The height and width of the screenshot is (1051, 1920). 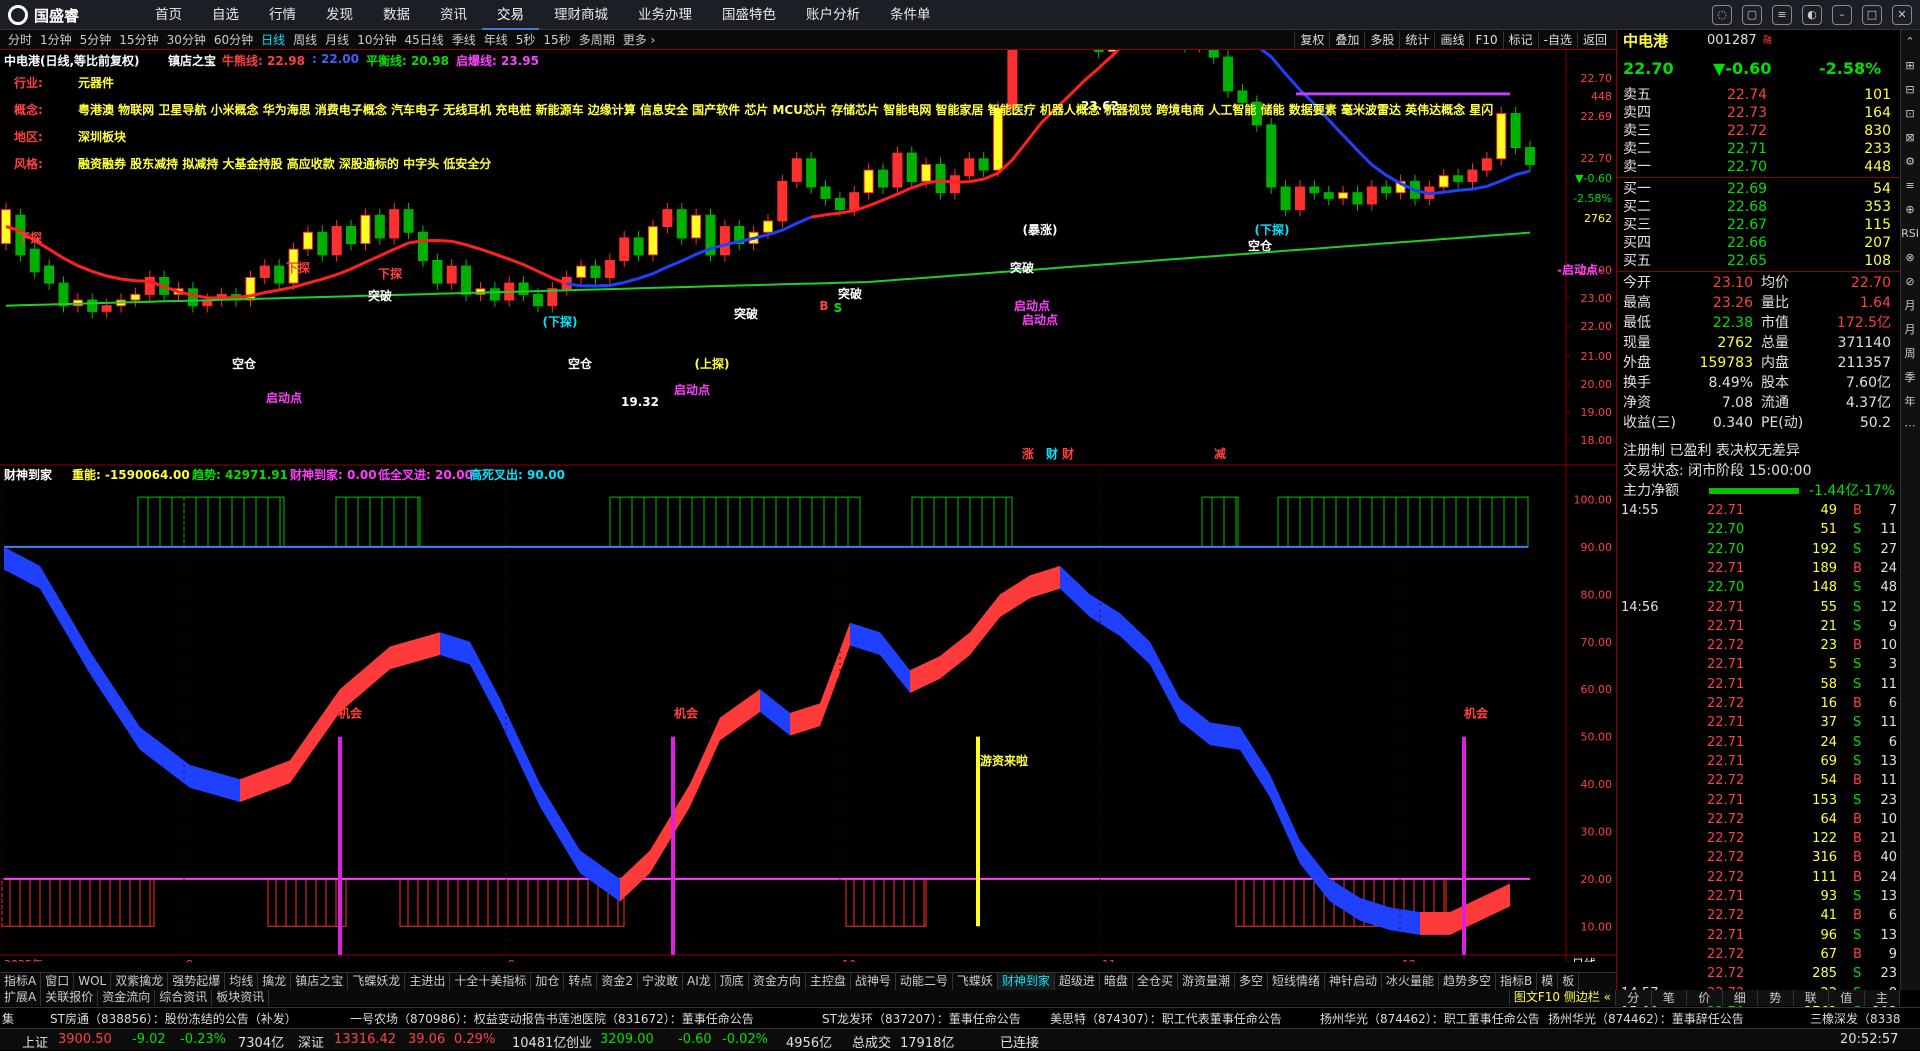 I want to click on indicator-tab: 财神到家, so click(x=1026, y=981).